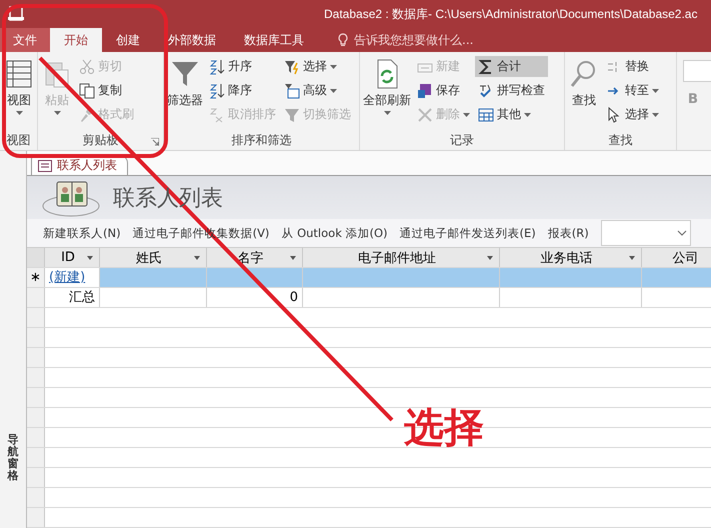 This screenshot has width=711, height=528. Describe the element at coordinates (242, 90) in the screenshot. I see `ribbon-button: 降序` at that location.